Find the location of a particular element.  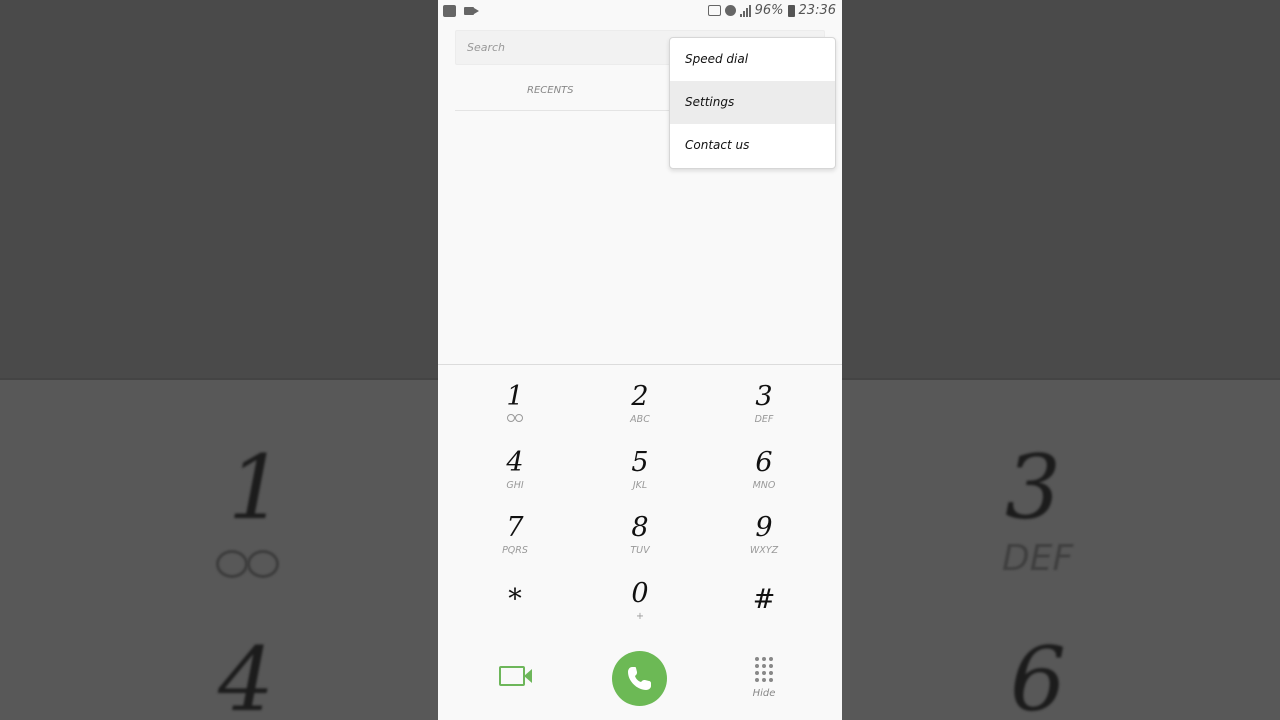

video-notification-icon is located at coordinates (471, 11).